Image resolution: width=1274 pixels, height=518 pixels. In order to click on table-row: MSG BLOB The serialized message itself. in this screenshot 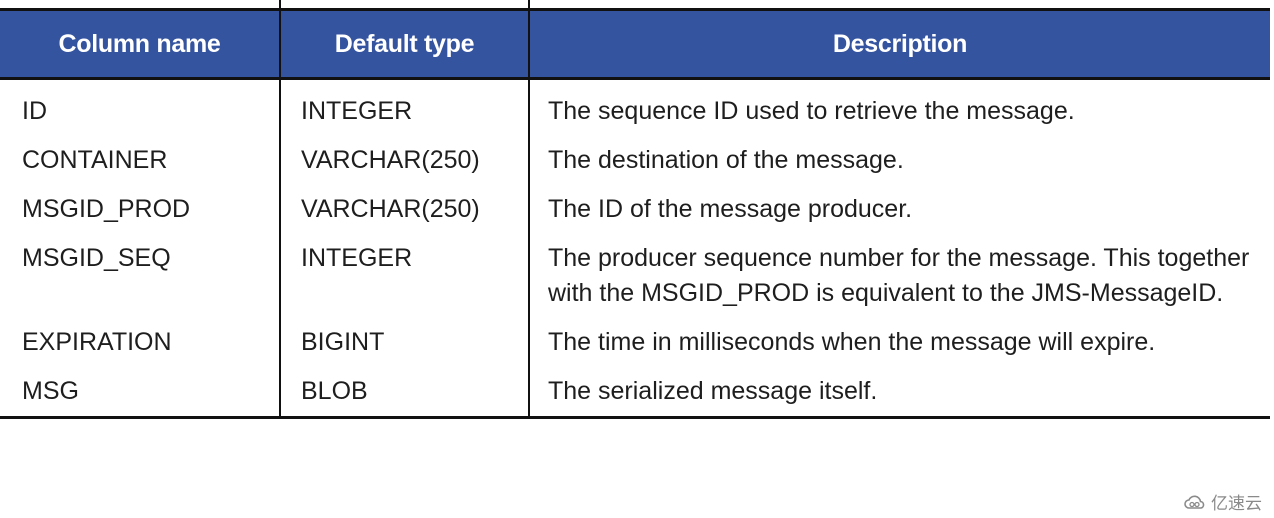, I will do `click(635, 389)`.